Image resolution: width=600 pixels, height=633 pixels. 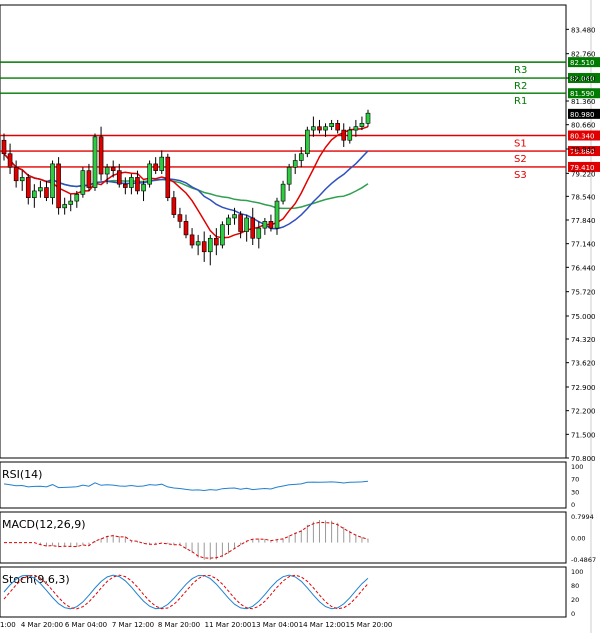 I want to click on price-tick-label: 77.140, so click(x=583, y=245).